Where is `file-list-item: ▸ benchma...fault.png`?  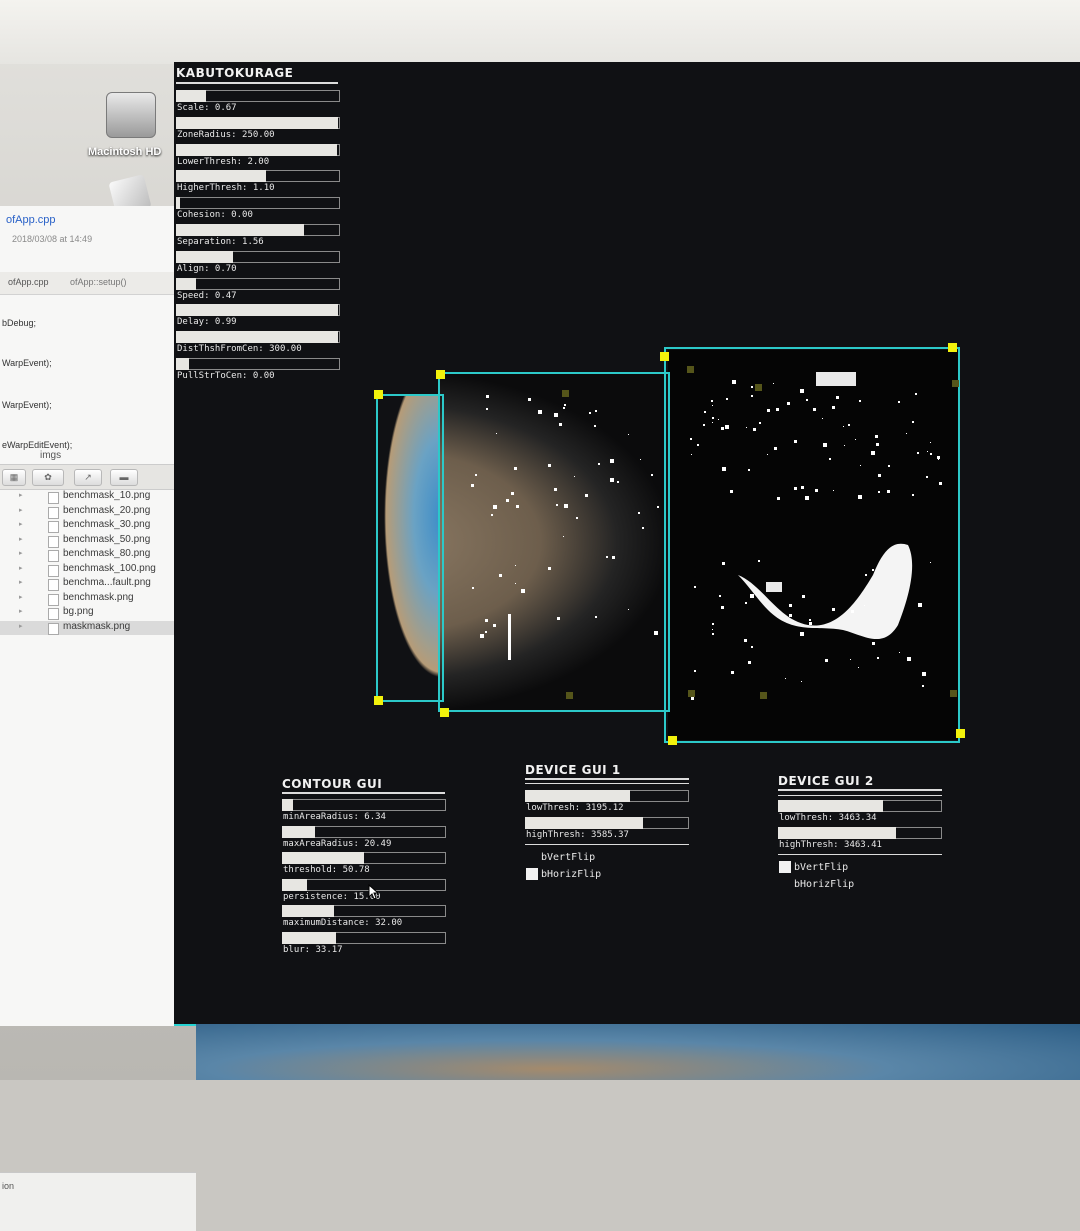 file-list-item: ▸ benchma...fault.png is located at coordinates (95, 584).